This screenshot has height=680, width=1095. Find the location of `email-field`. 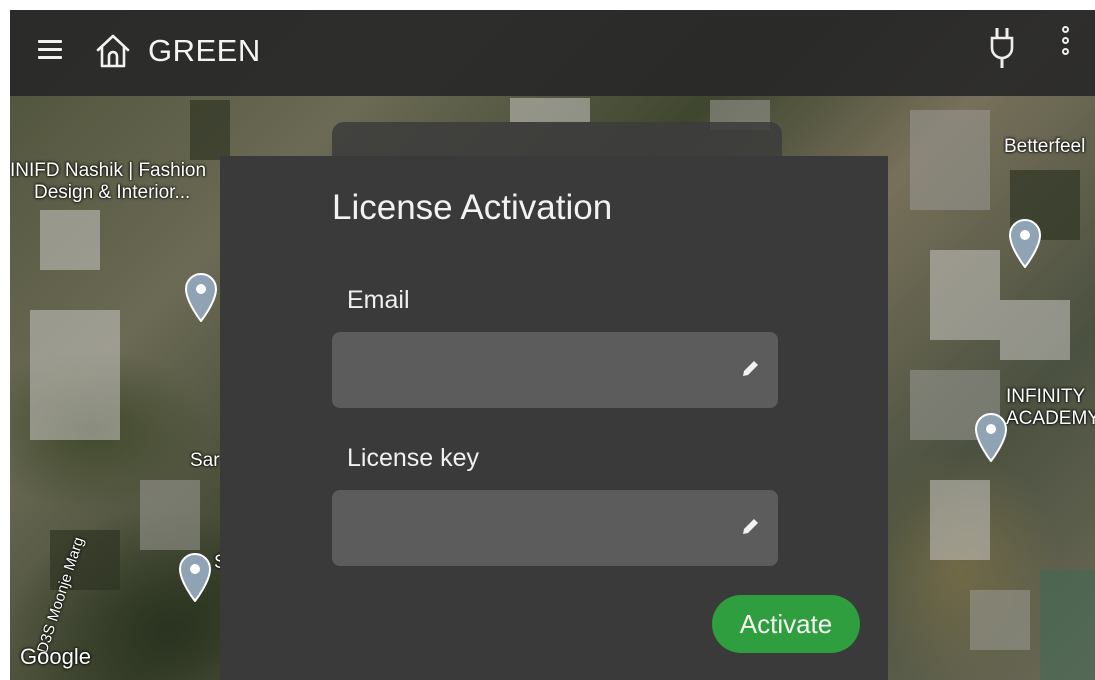

email-field is located at coordinates (531, 371).